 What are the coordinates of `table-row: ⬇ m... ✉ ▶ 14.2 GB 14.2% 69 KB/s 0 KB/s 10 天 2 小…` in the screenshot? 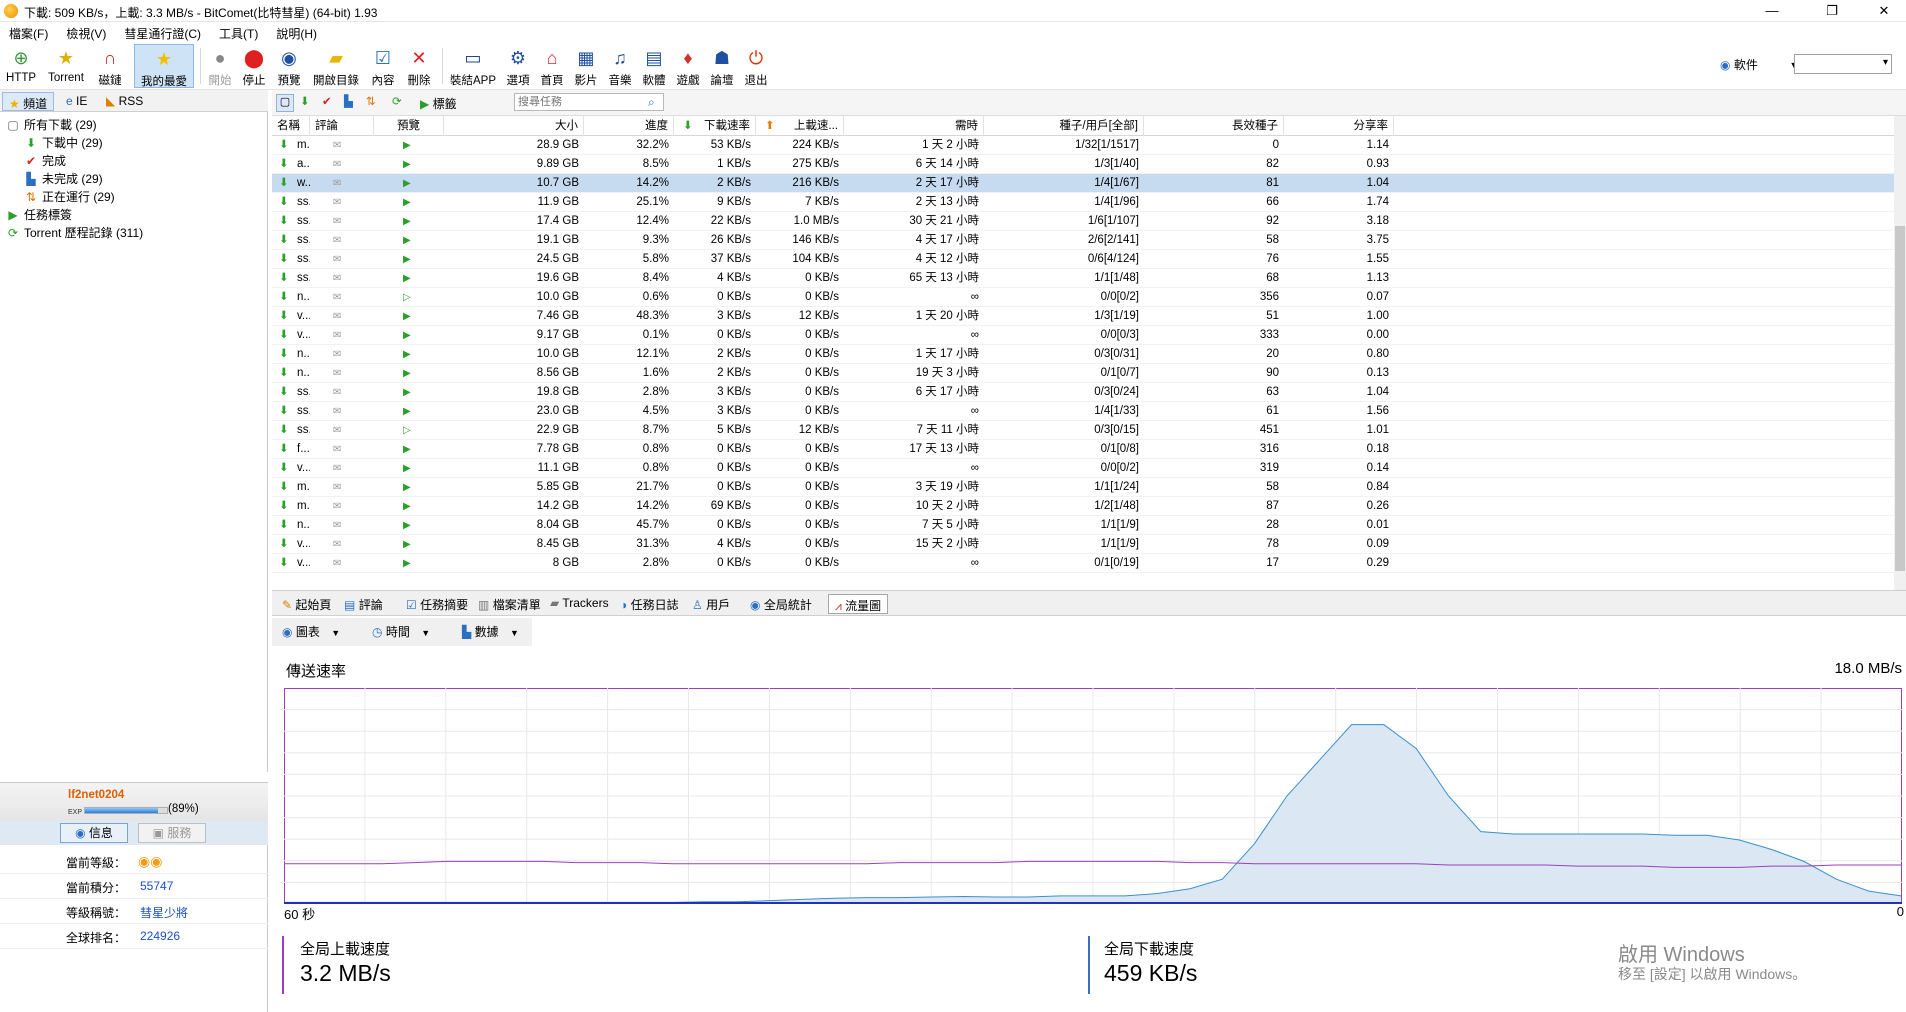 It's located at (1089, 506).